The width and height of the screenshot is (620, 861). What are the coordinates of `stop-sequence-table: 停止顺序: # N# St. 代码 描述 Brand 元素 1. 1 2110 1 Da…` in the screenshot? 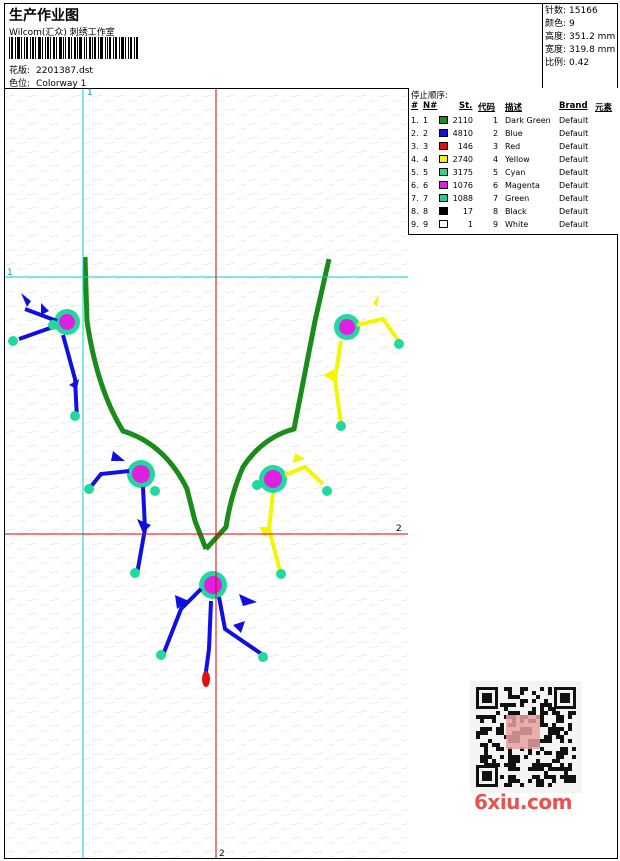 It's located at (513, 161).